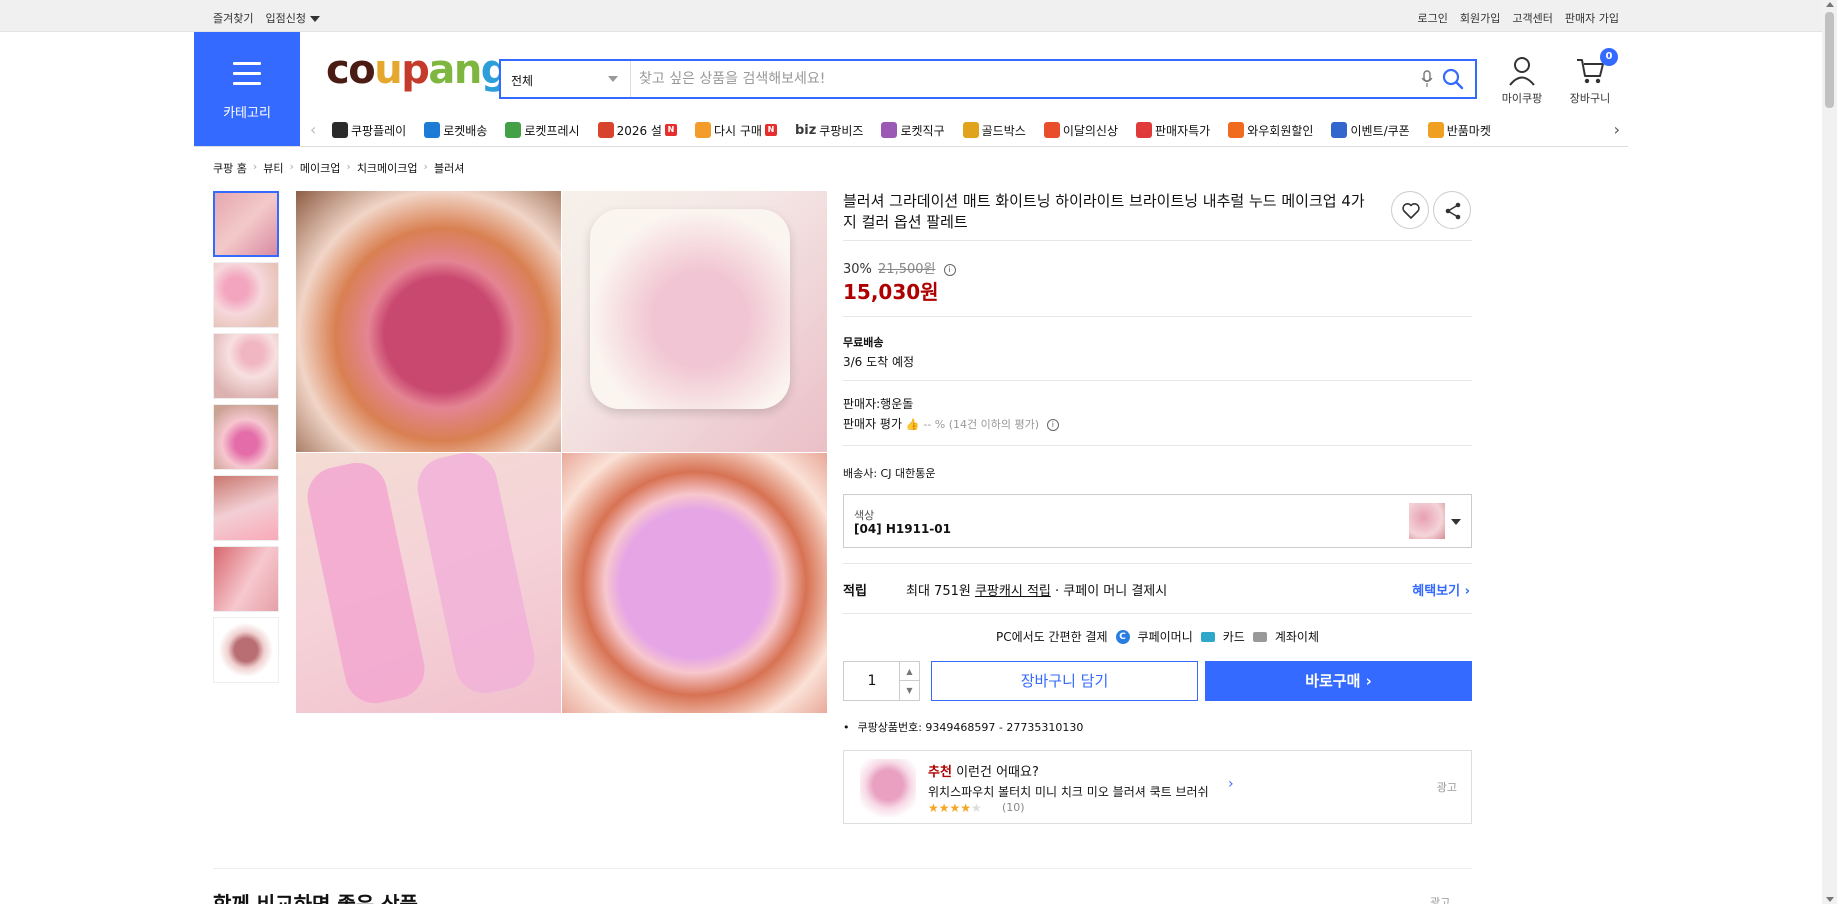  What do you see at coordinates (1259, 636) in the screenshot?
I see `bank-icon` at bounding box center [1259, 636].